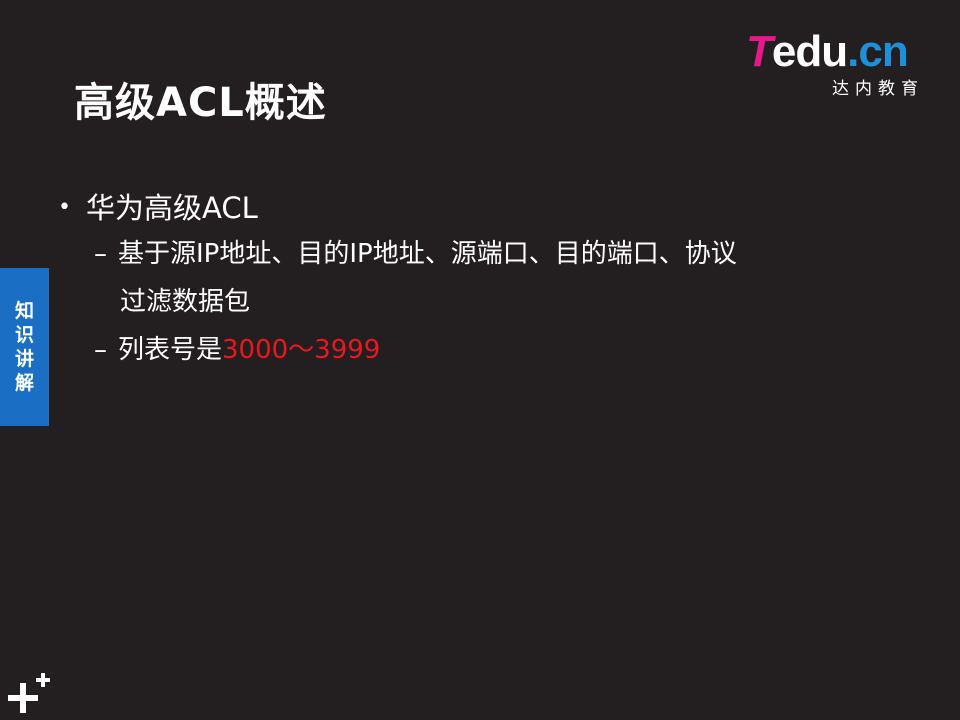 The width and height of the screenshot is (960, 720). I want to click on plus-plus-icon, so click(30, 690).